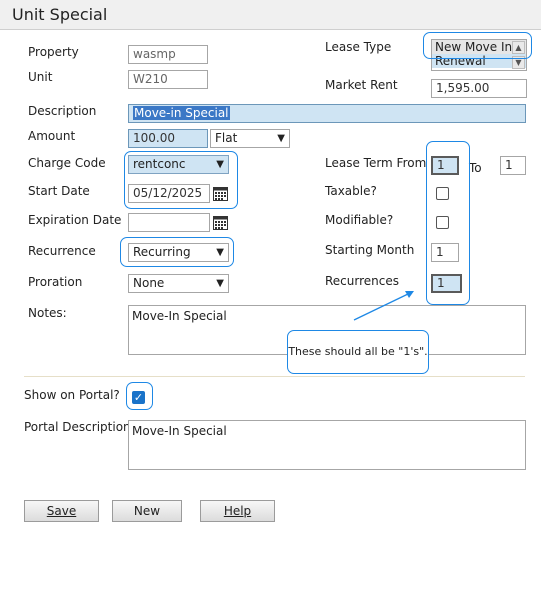 The height and width of the screenshot is (610, 541). I want to click on help-button: Help, so click(237, 511).